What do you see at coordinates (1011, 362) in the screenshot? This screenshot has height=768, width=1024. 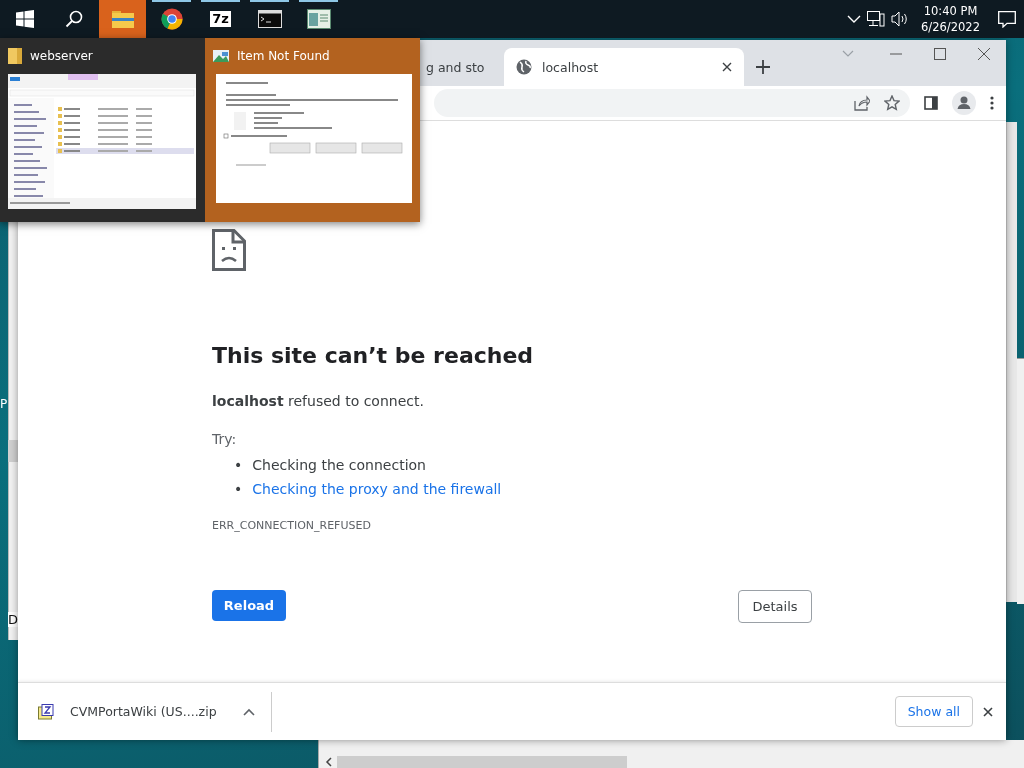 I see `scrollbar` at bounding box center [1011, 362].